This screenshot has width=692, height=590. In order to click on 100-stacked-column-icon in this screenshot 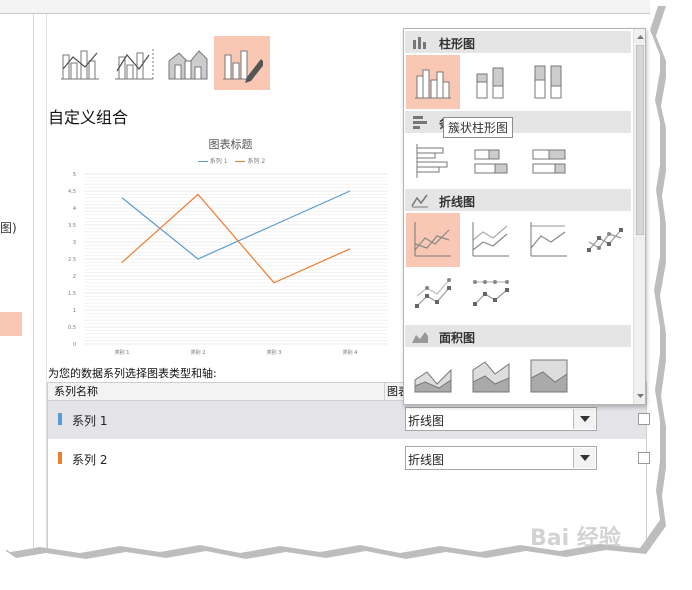, I will do `click(548, 82)`.